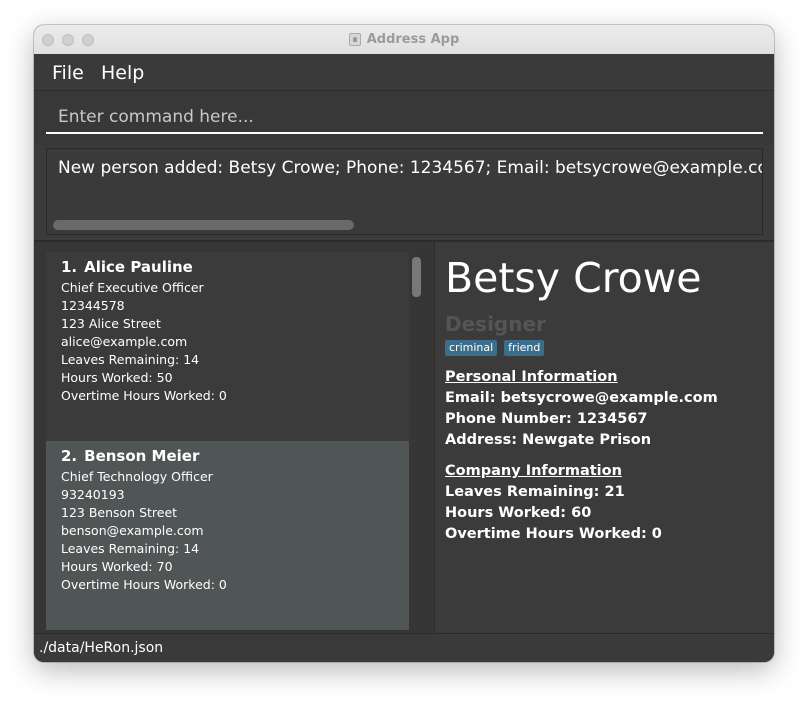 This screenshot has height=705, width=808. I want to click on person-name-row: 1. Alice Pauline, so click(235, 267).